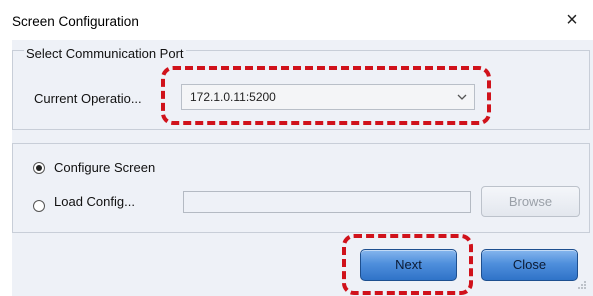  What do you see at coordinates (105, 53) in the screenshot?
I see `communication-port-group-title: Select Communication Port` at bounding box center [105, 53].